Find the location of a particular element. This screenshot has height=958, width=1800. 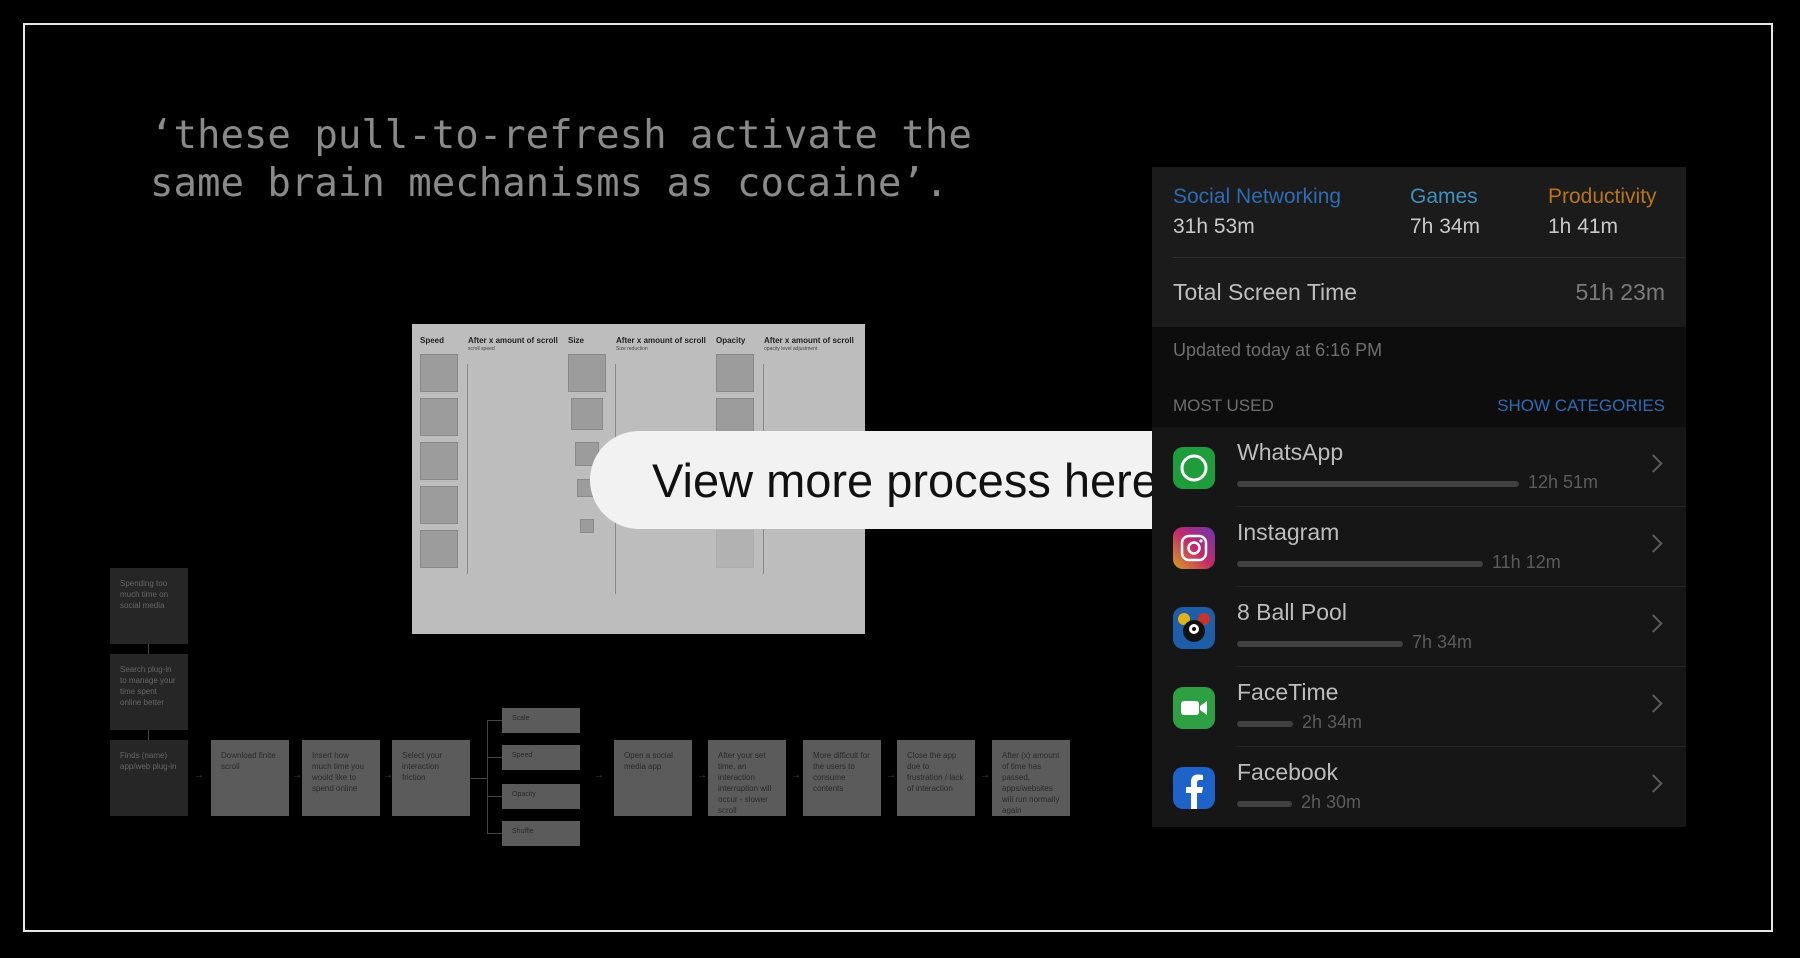

category-time: 7h 34m is located at coordinates (1445, 226).